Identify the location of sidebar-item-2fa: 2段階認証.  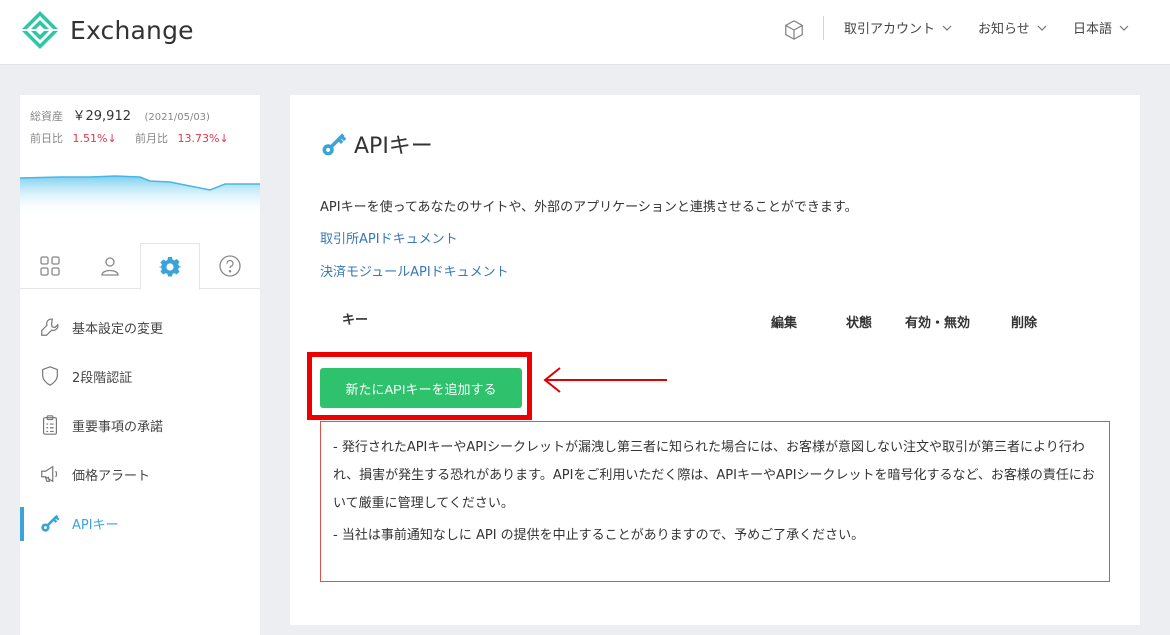
(140, 376).